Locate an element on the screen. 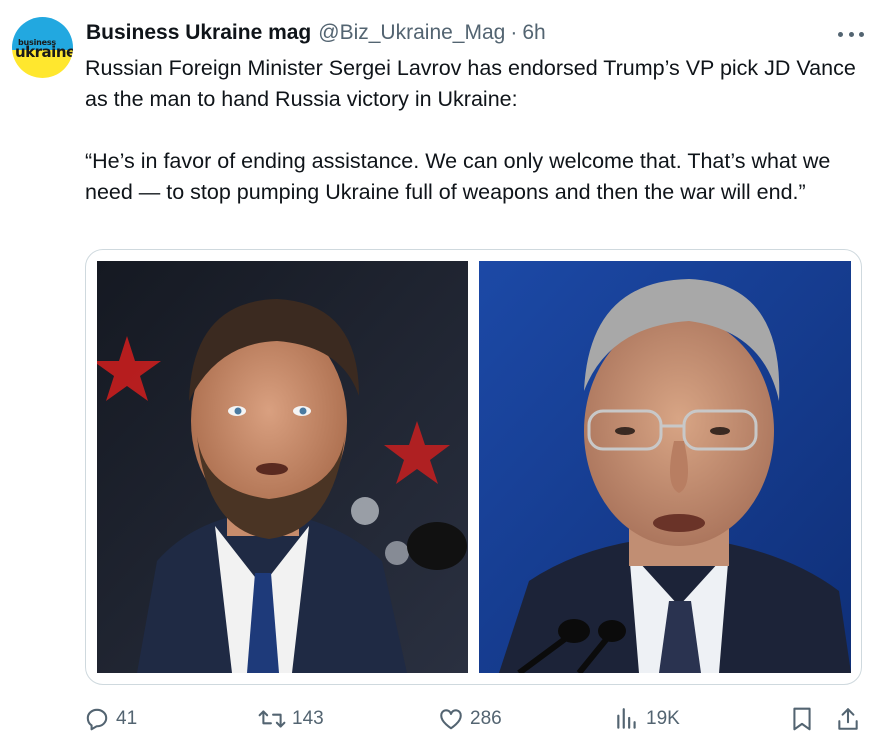 This screenshot has height=753, width=886. more-options-icon is located at coordinates (851, 34).